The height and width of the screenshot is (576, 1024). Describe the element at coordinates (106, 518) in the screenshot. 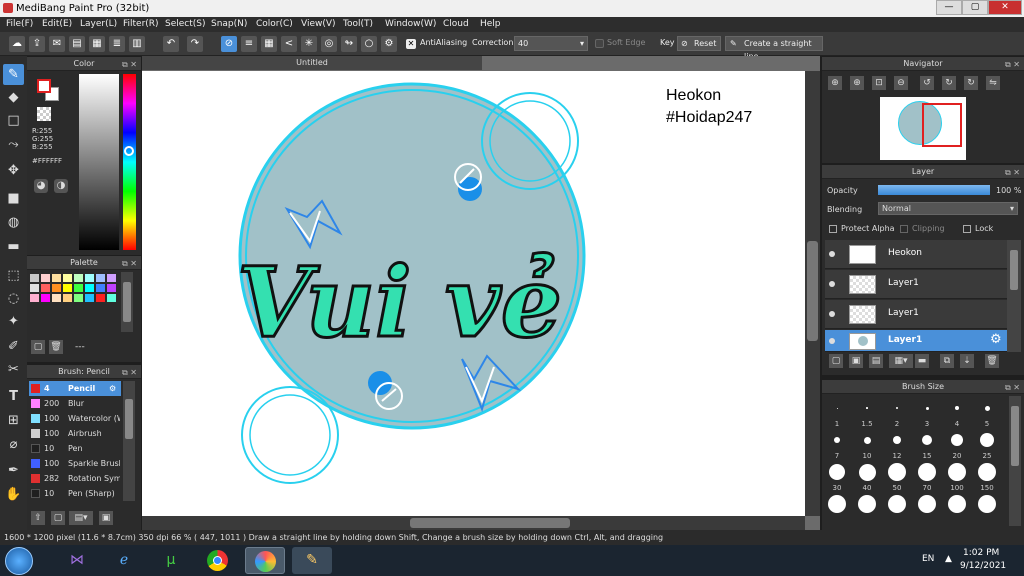

I see `brush-properties-icon: ▣` at that location.